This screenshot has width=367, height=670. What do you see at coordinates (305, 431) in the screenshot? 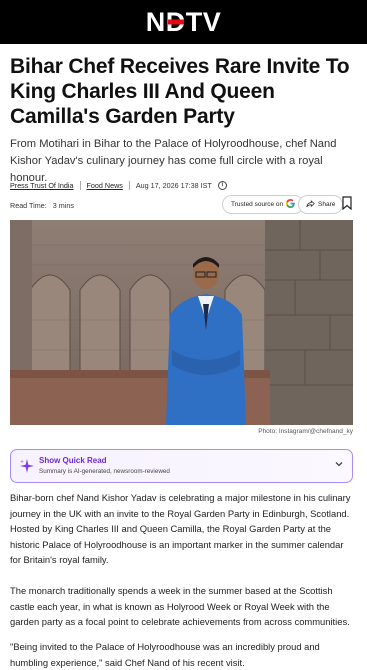
I see `photo-credit: Photo: Instagram/@chefnand_ky` at bounding box center [305, 431].